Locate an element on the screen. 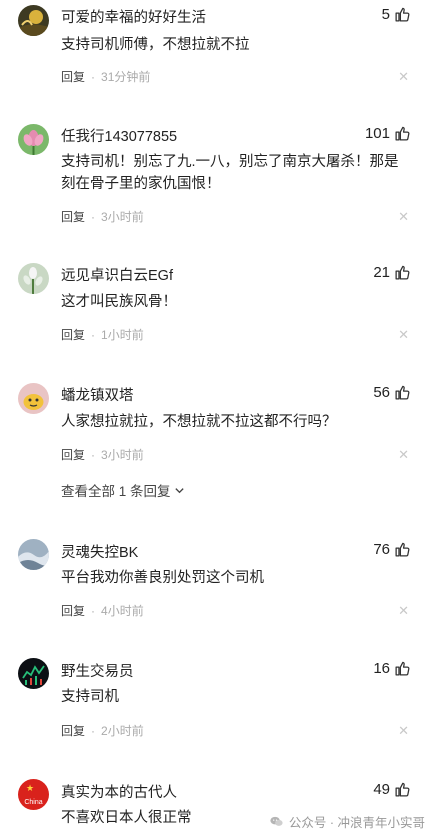 The image size is (435, 839). like-button: 101 is located at coordinates (388, 133).